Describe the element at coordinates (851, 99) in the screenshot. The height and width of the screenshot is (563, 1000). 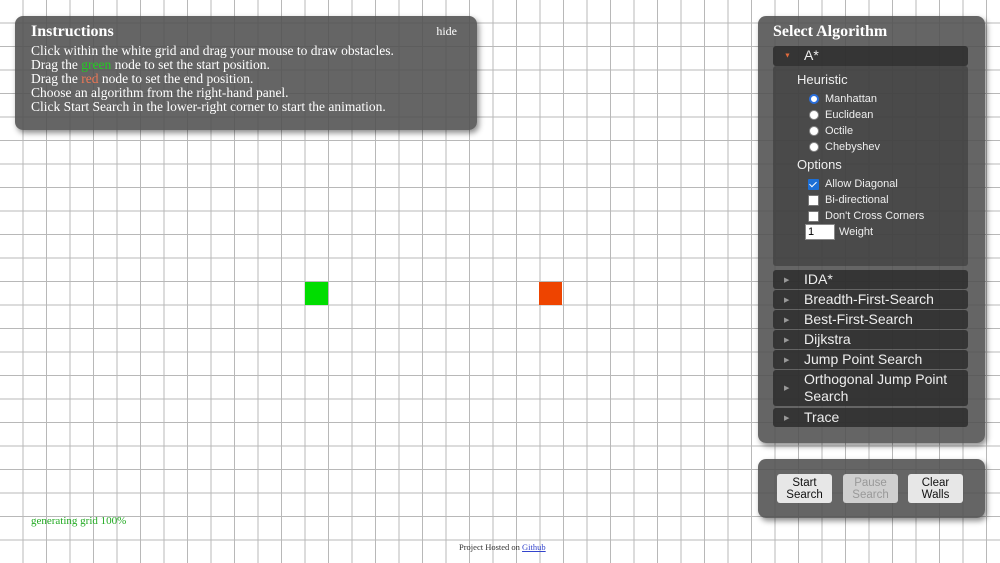
I see `heuristic-label: Manhattan` at that location.